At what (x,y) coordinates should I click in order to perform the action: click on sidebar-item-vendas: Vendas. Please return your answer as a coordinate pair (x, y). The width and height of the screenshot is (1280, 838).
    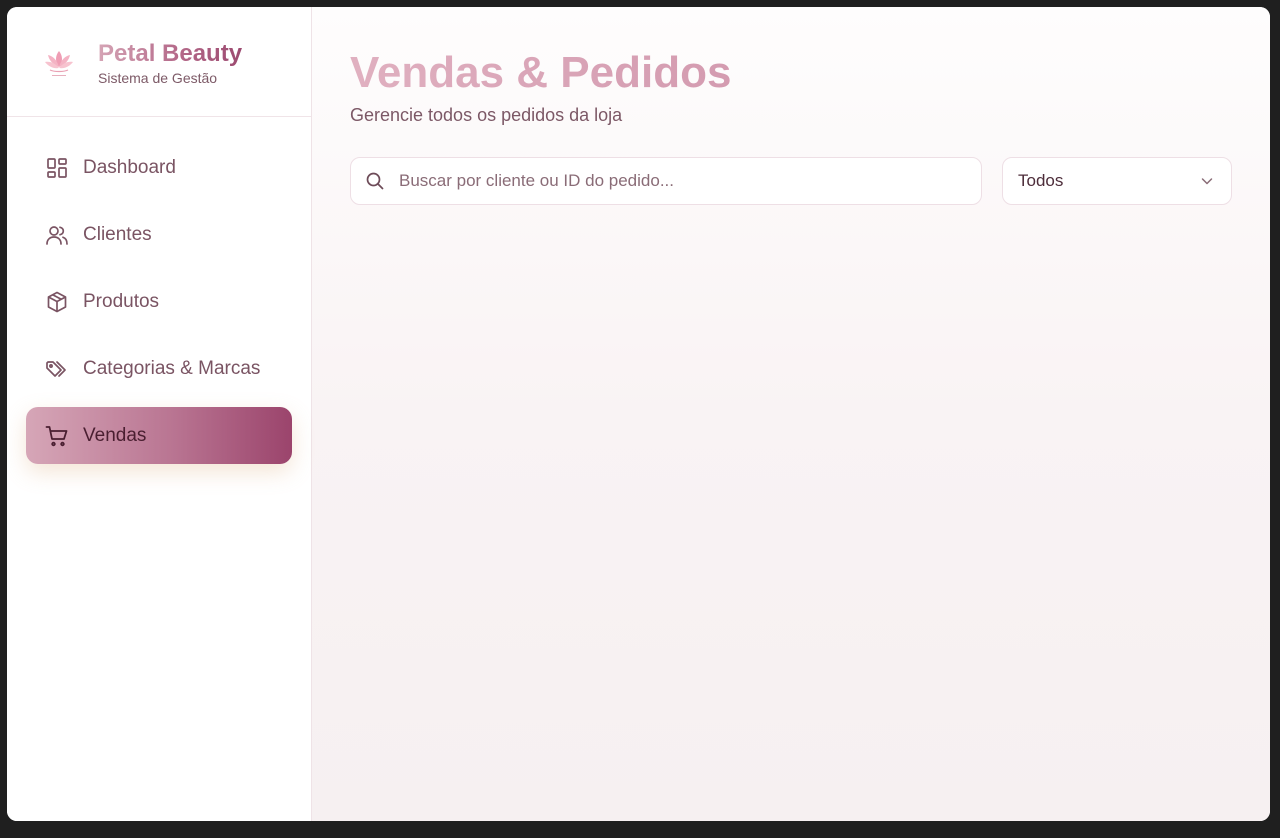
    Looking at the image, I should click on (159, 435).